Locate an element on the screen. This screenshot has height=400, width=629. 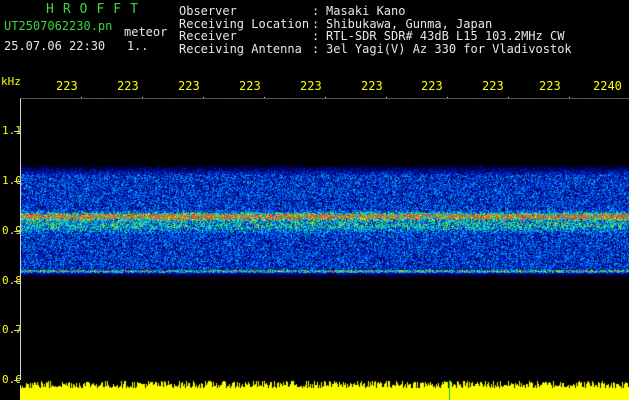
header-colons: : : : : is located at coordinates (316, 30).